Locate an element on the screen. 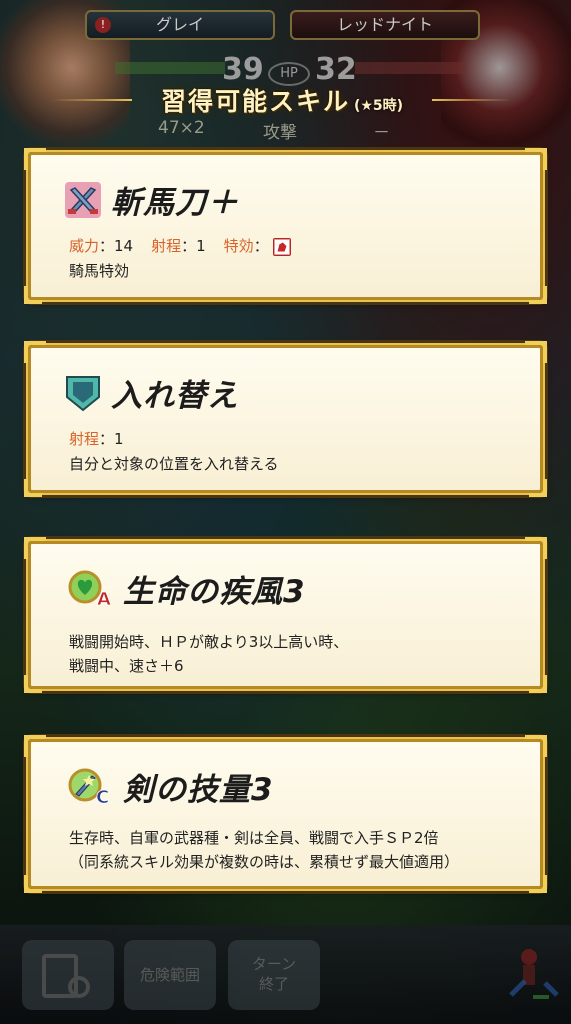 This screenshot has height=1024, width=571. combat-forecast-bar: ! グレイ レッドナイト 39 HP 32 47×2 攻撃 － is located at coordinates (285, 75).